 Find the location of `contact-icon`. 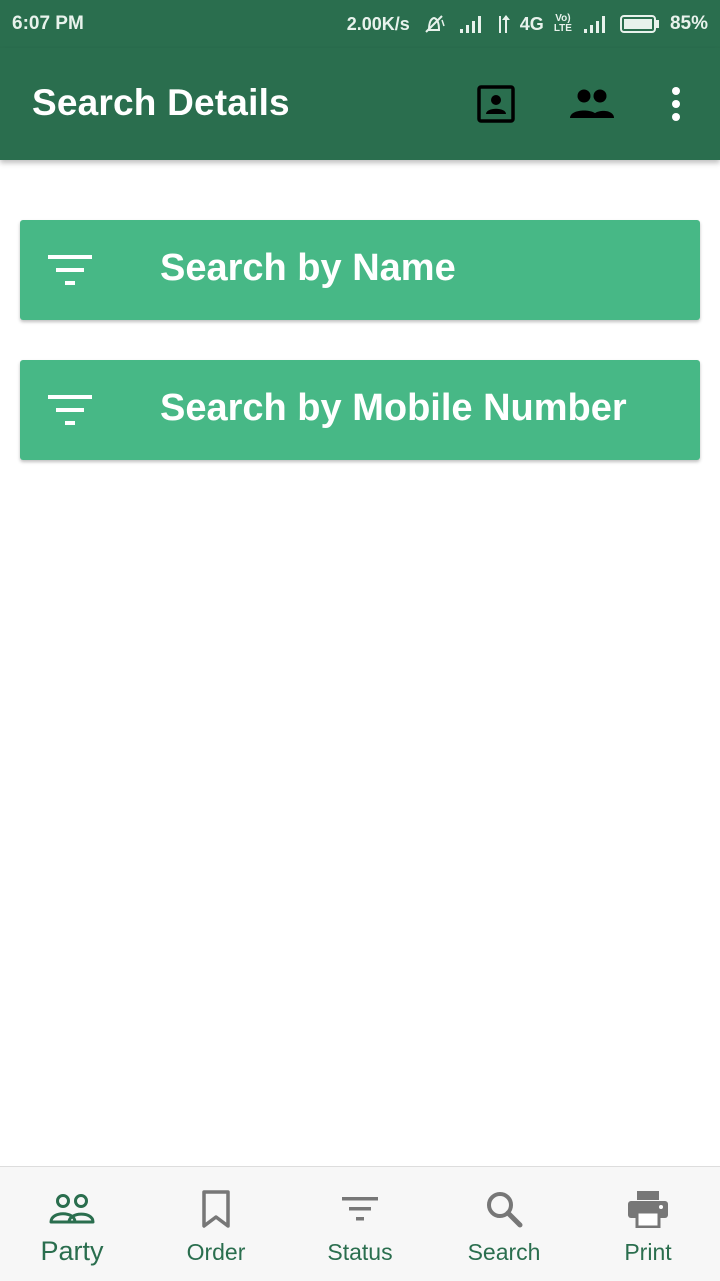

contact-icon is located at coordinates (496, 104).